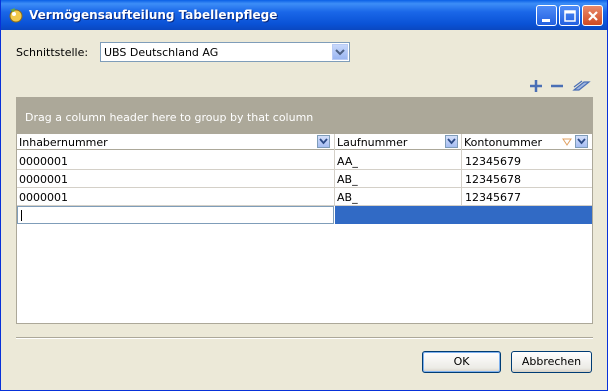  I want to click on table-row: 0000001 AB_ 12345678, so click(304, 179).